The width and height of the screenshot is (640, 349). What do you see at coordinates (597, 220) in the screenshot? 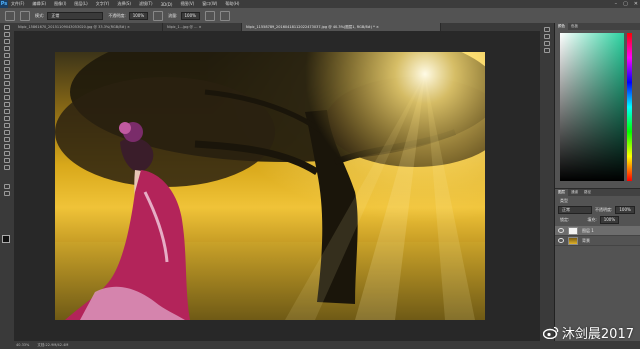
I see `layer-lock-row: 锁定: 填充: 100%` at bounding box center [597, 220].